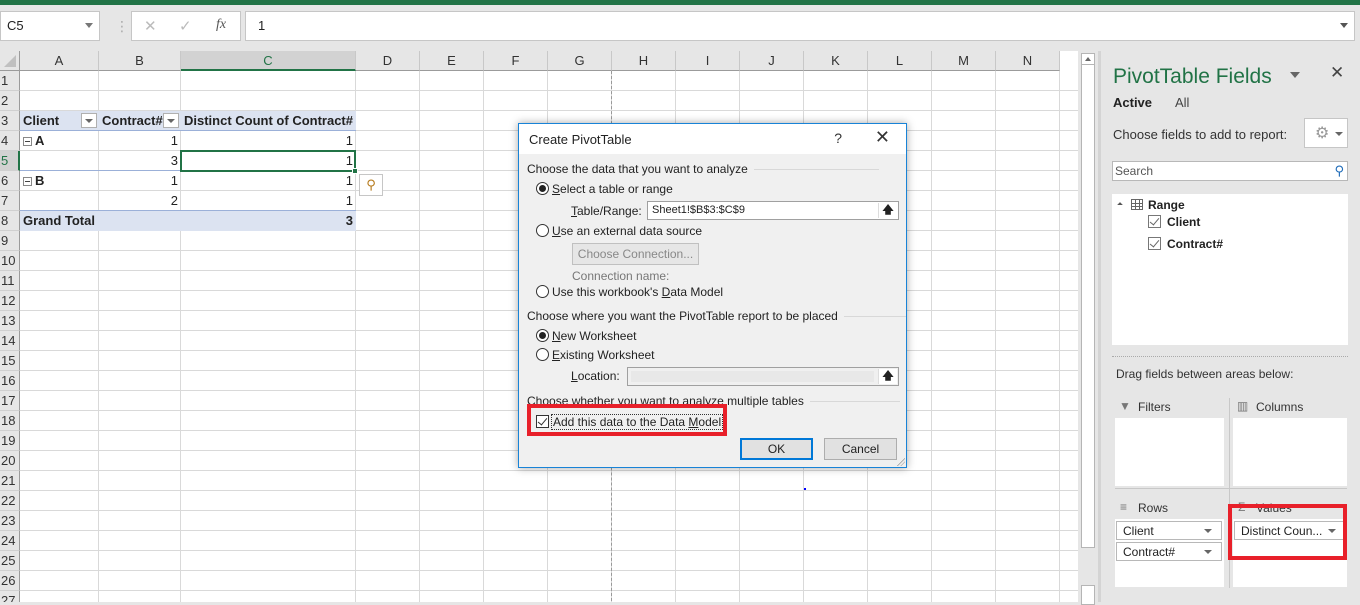 Image resolution: width=1360 pixels, height=605 pixels. Describe the element at coordinates (516, 61) in the screenshot. I see `column-header-f: F` at that location.